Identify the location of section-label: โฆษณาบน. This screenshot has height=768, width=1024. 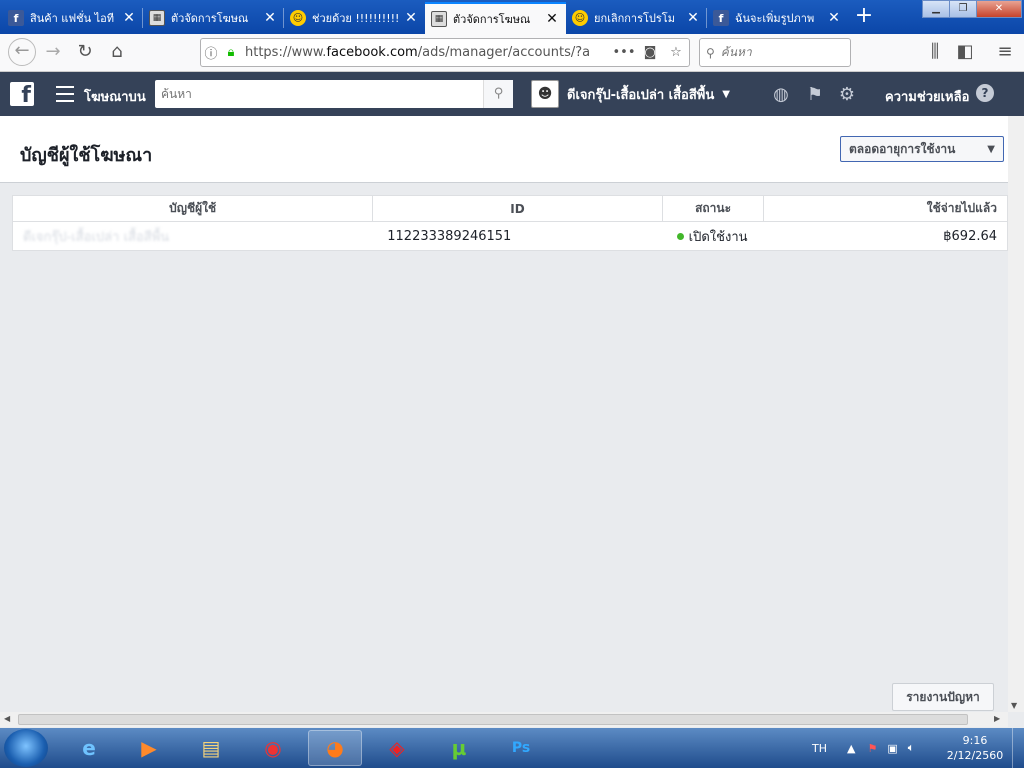
(115, 96).